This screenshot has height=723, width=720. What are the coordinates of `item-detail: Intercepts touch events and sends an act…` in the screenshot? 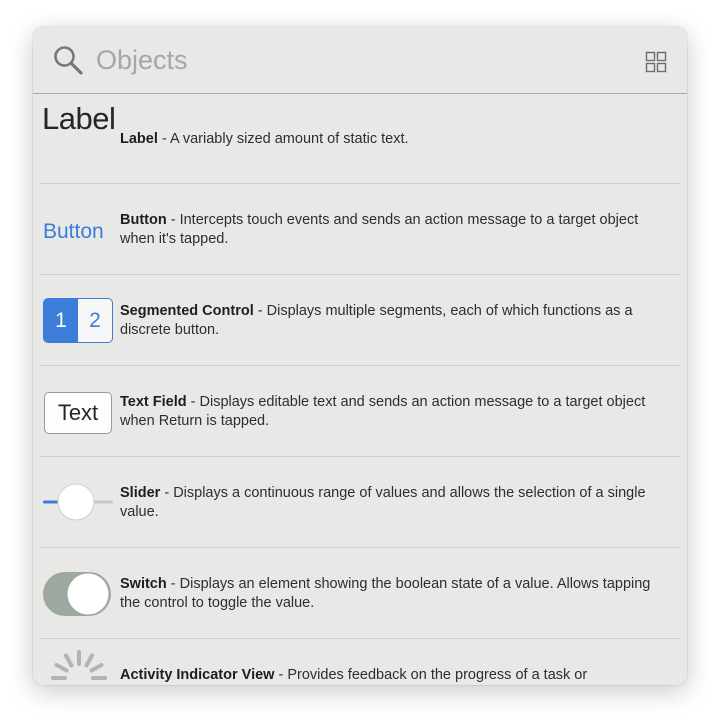 It's located at (379, 229).